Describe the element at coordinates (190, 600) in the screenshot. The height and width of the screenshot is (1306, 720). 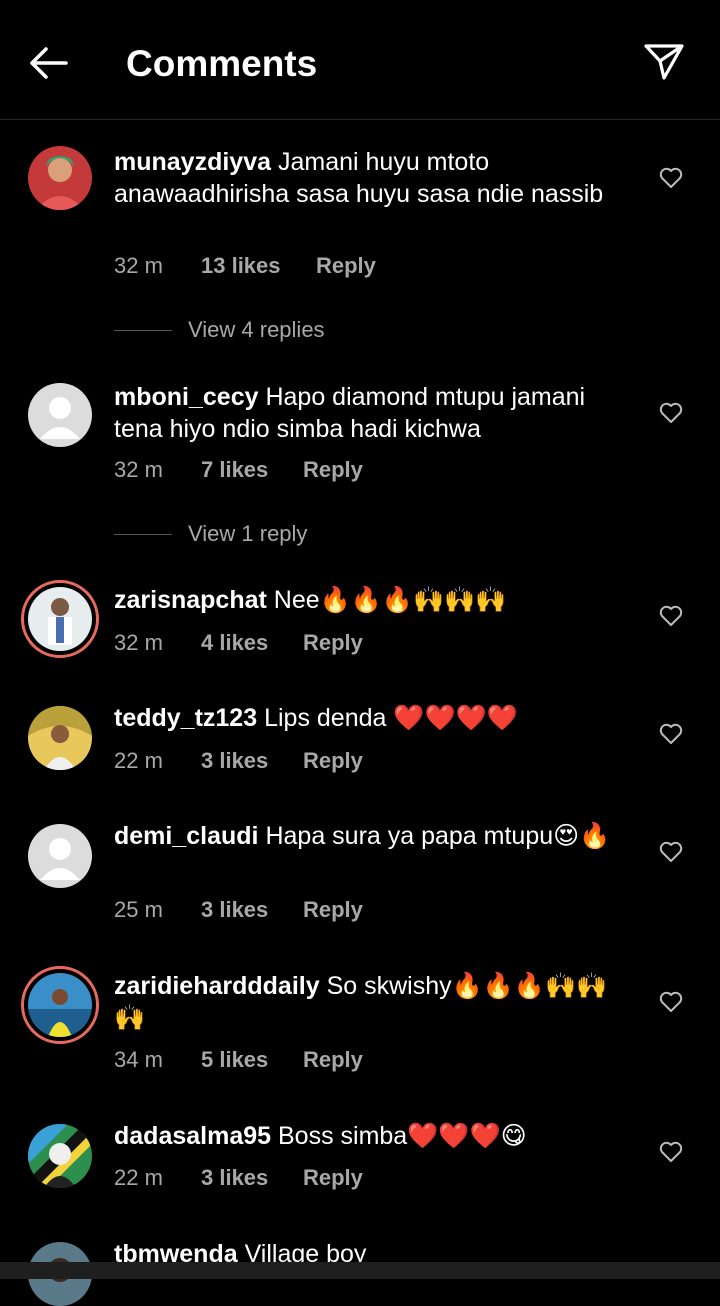
I see `comment-username: zarisnapchat` at that location.